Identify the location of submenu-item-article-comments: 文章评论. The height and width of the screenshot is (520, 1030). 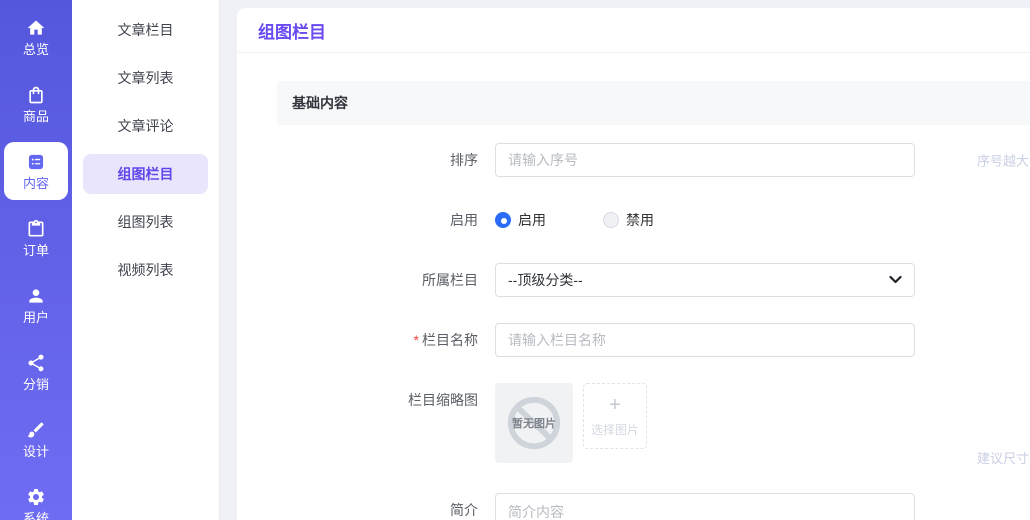
(145, 126).